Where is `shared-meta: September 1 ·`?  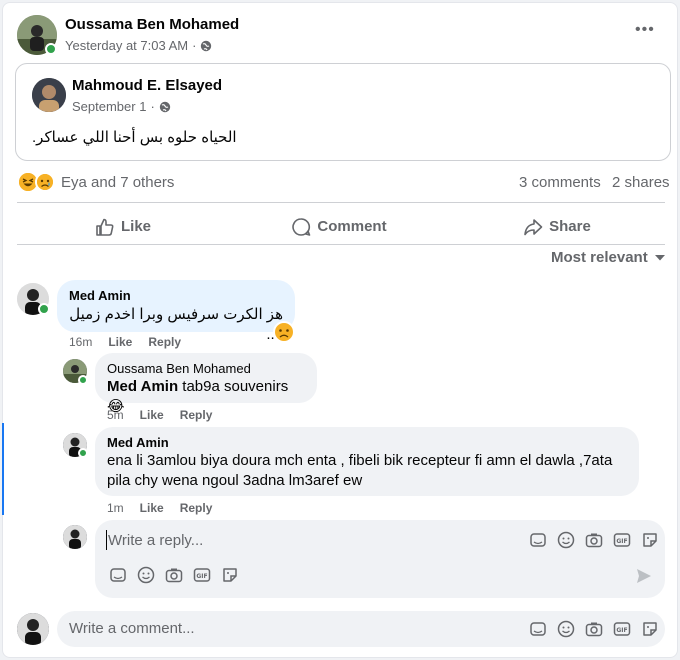 shared-meta: September 1 · is located at coordinates (121, 106).